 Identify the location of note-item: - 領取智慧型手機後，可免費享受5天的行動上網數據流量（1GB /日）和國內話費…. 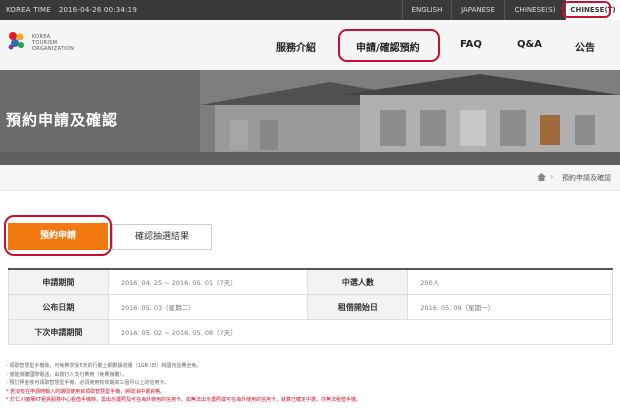
(104, 366).